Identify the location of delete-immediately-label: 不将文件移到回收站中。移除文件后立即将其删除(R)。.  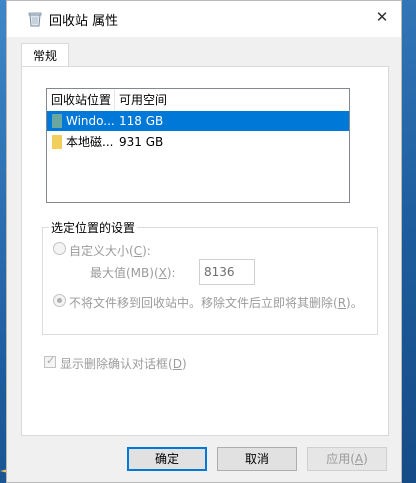
(216, 303).